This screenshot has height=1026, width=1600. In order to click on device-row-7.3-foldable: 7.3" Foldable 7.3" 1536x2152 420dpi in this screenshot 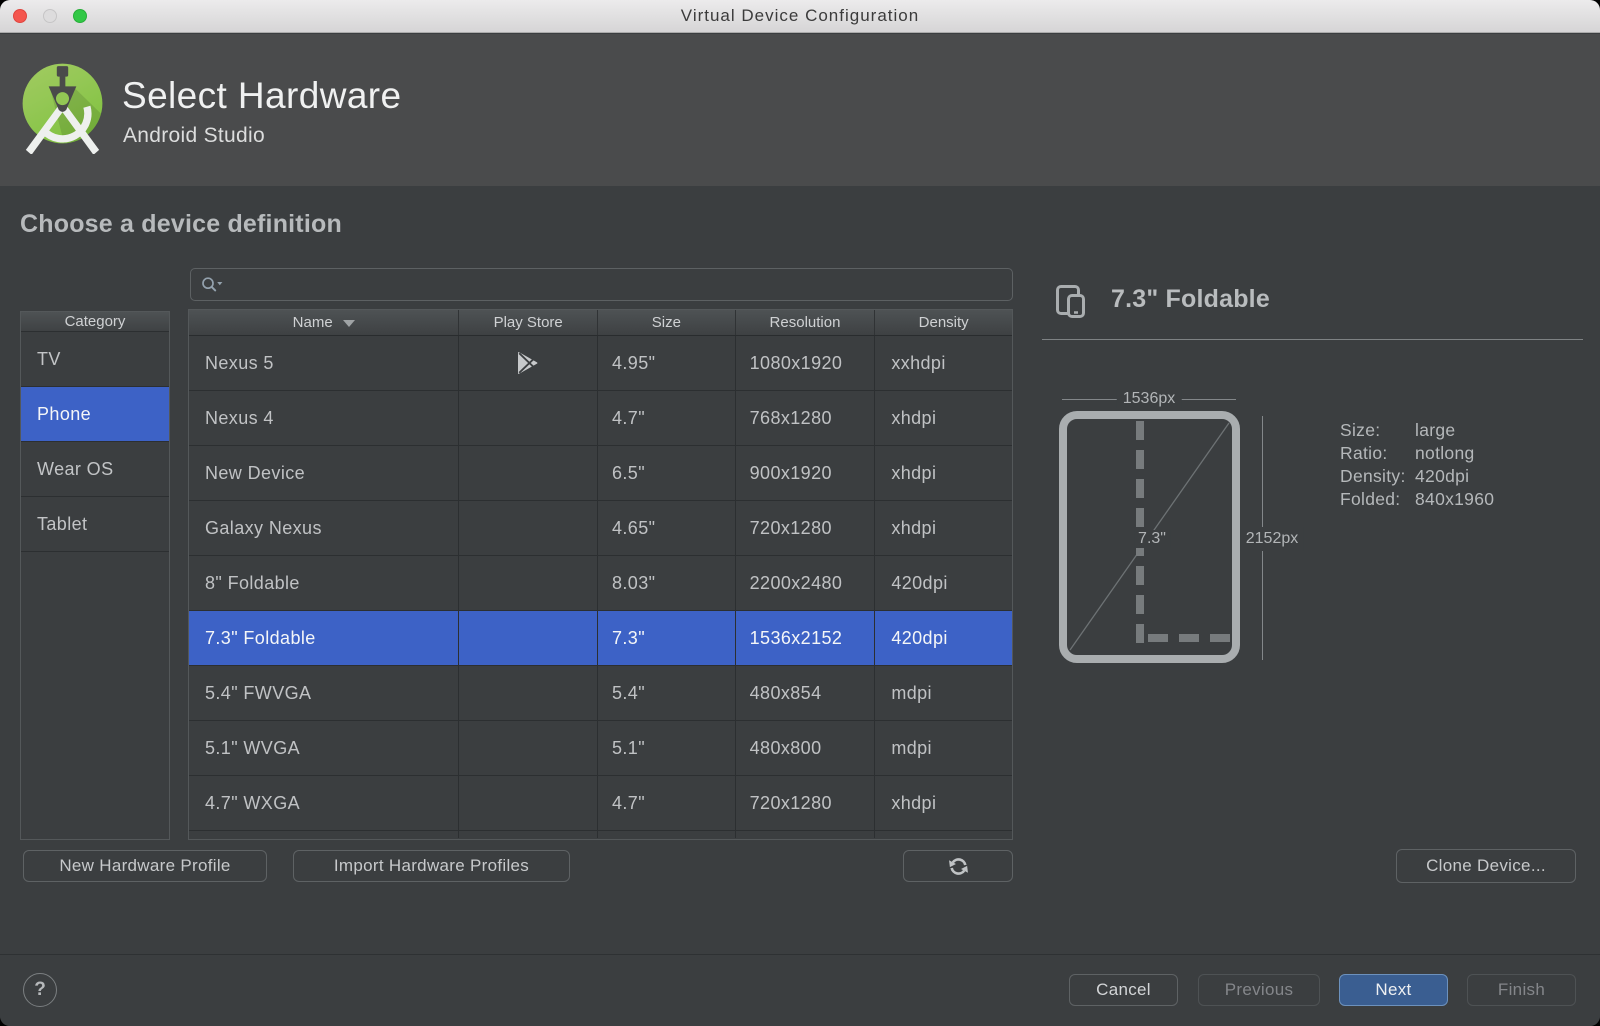, I will do `click(600, 638)`.